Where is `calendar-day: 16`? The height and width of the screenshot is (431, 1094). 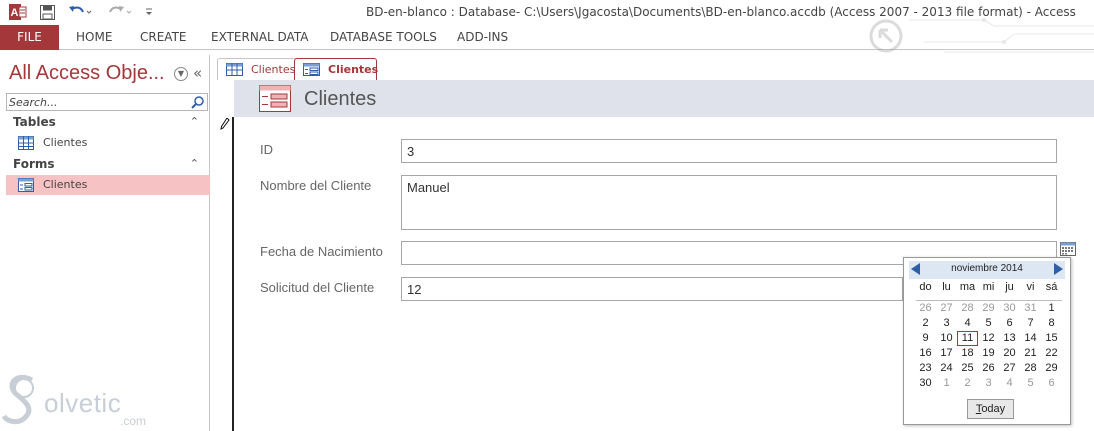
calendar-day: 16 is located at coordinates (925, 353).